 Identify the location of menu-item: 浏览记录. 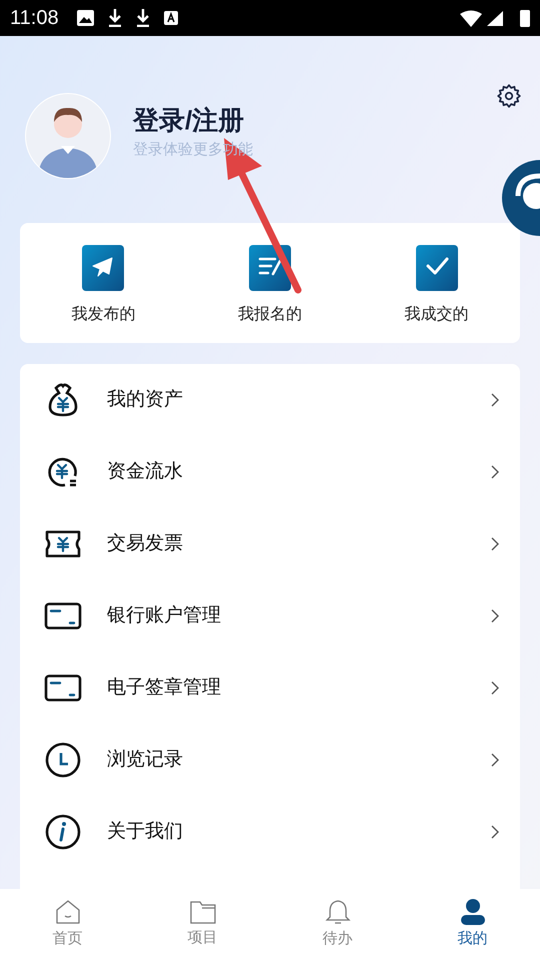
(270, 760).